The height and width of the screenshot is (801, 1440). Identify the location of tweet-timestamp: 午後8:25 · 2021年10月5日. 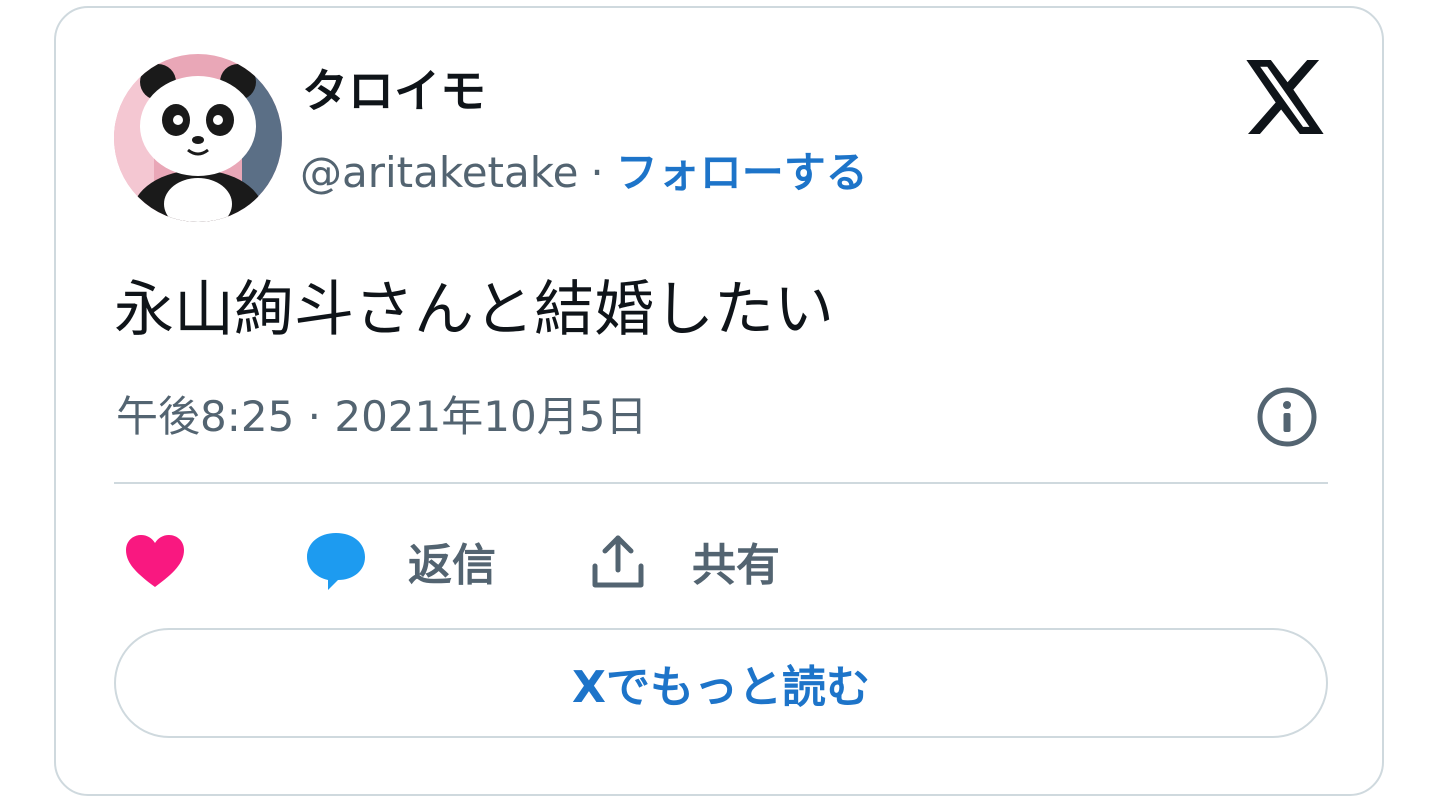
(381, 417).